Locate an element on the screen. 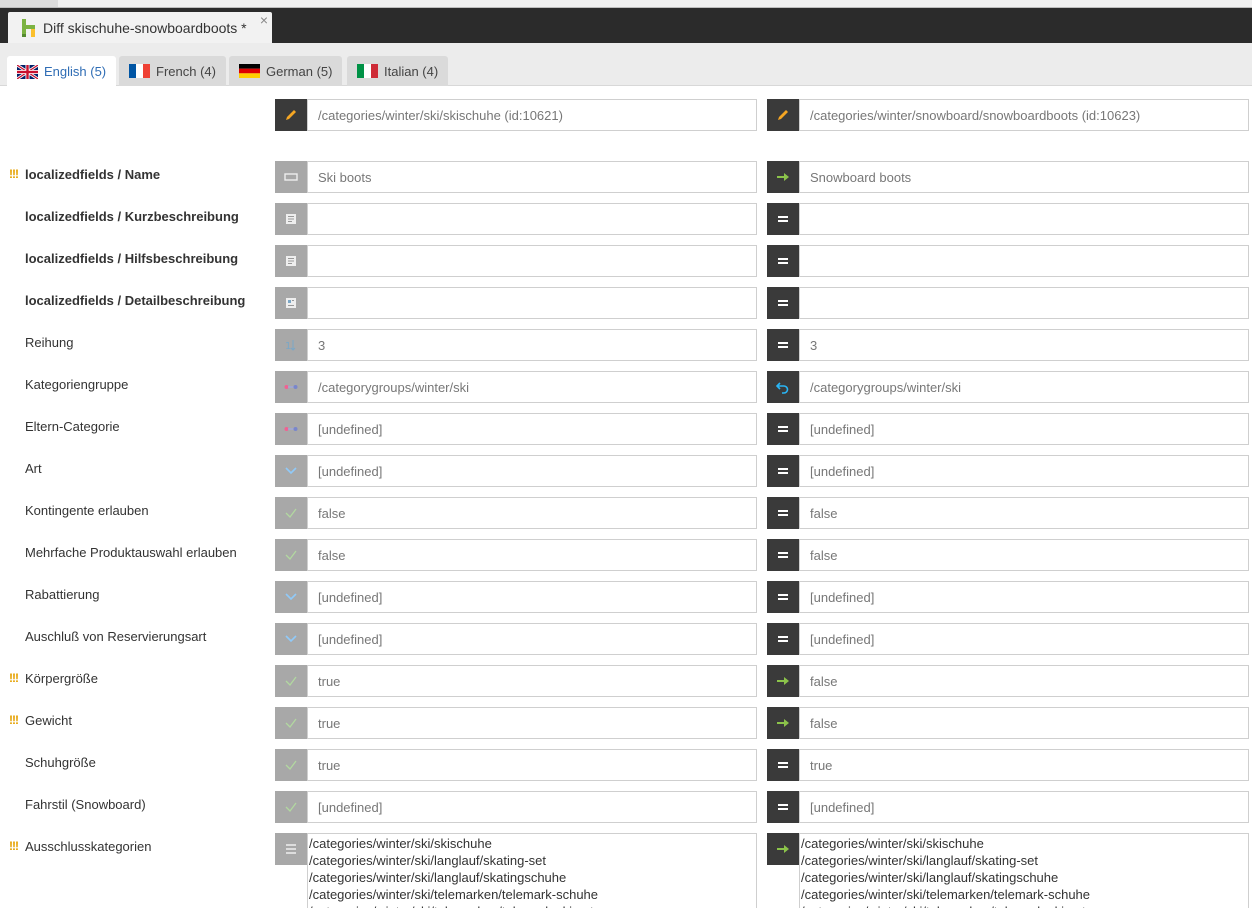  right-value-field: Snowboard boots is located at coordinates (1024, 177).